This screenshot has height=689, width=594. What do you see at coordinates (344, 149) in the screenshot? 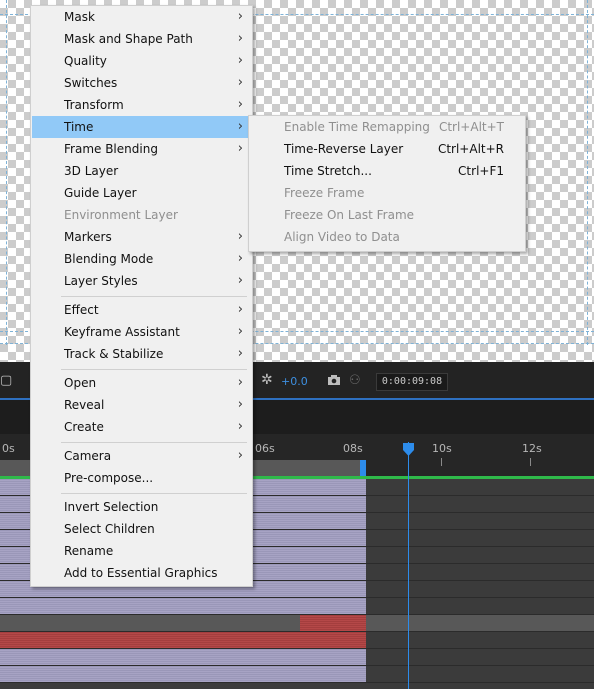
I see `submenu-item-label: Time-Reverse Layer` at bounding box center [344, 149].